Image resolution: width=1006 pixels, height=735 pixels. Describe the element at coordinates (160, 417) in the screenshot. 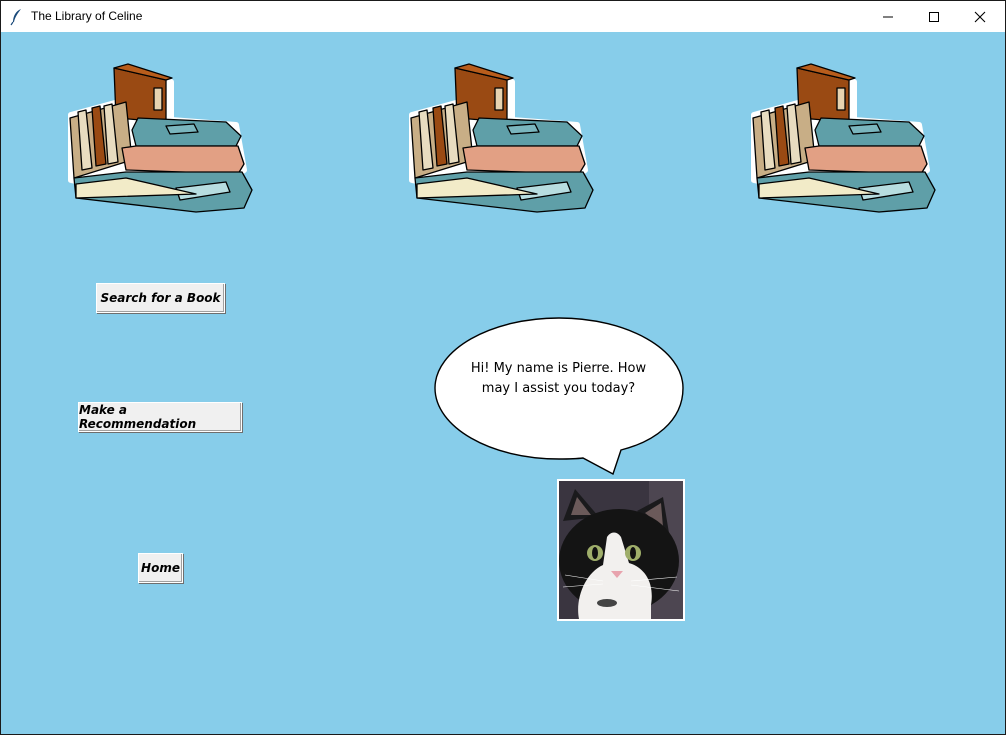

I see `make-recommendation-button: Make a Recommendation` at that location.